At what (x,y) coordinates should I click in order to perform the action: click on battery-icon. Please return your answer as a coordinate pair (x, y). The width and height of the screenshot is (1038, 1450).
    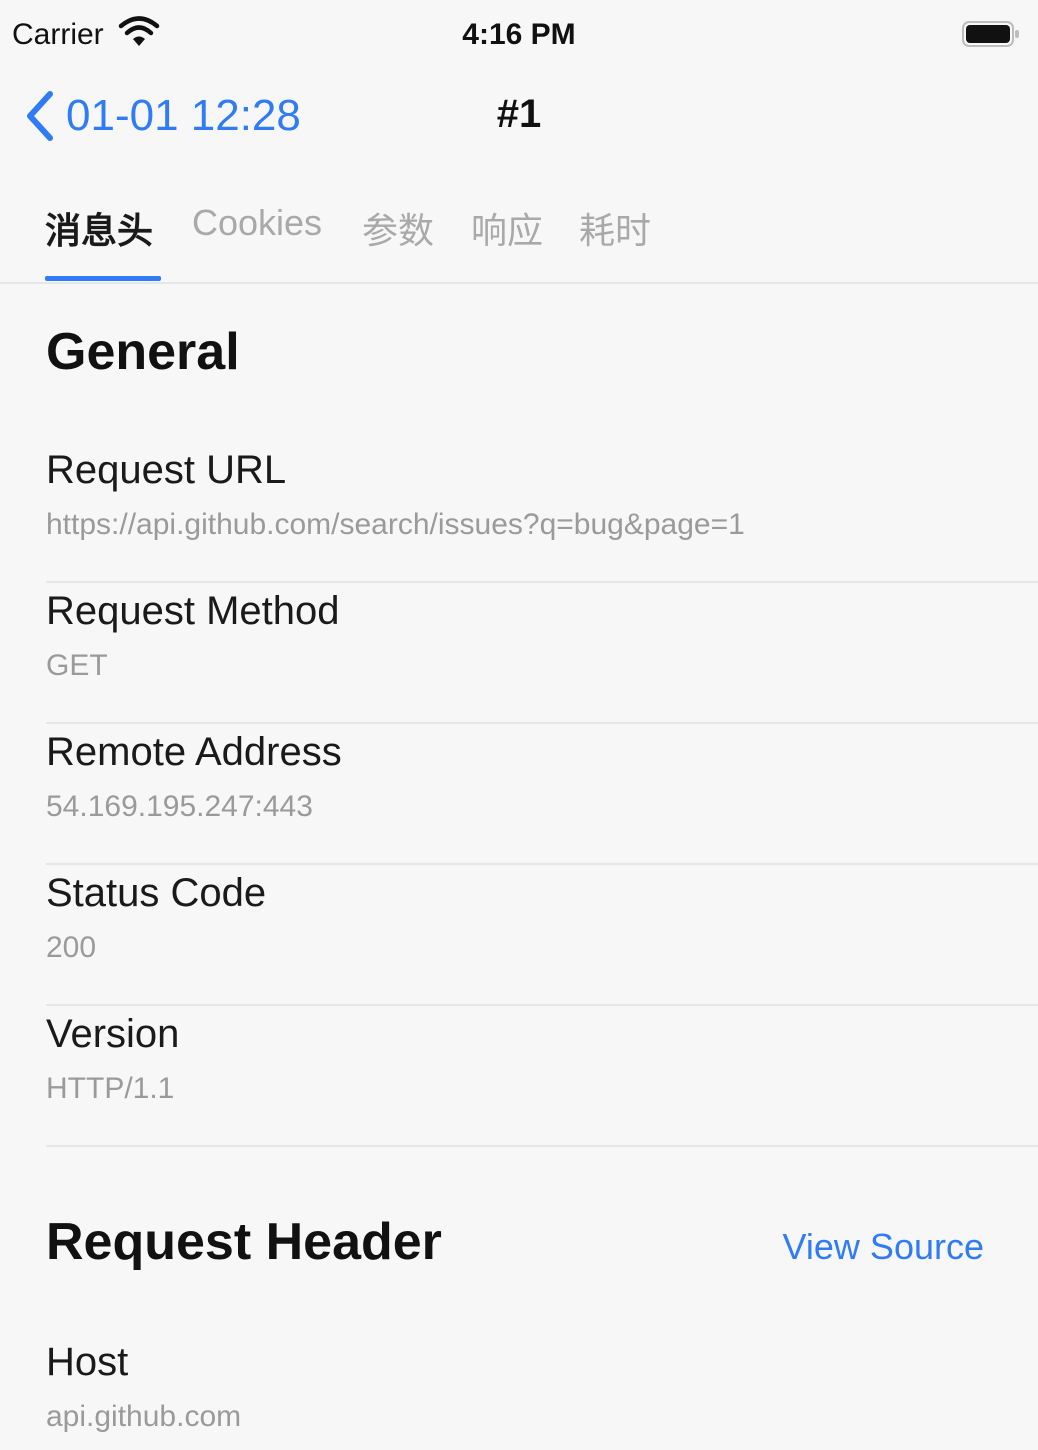
    Looking at the image, I should click on (990, 34).